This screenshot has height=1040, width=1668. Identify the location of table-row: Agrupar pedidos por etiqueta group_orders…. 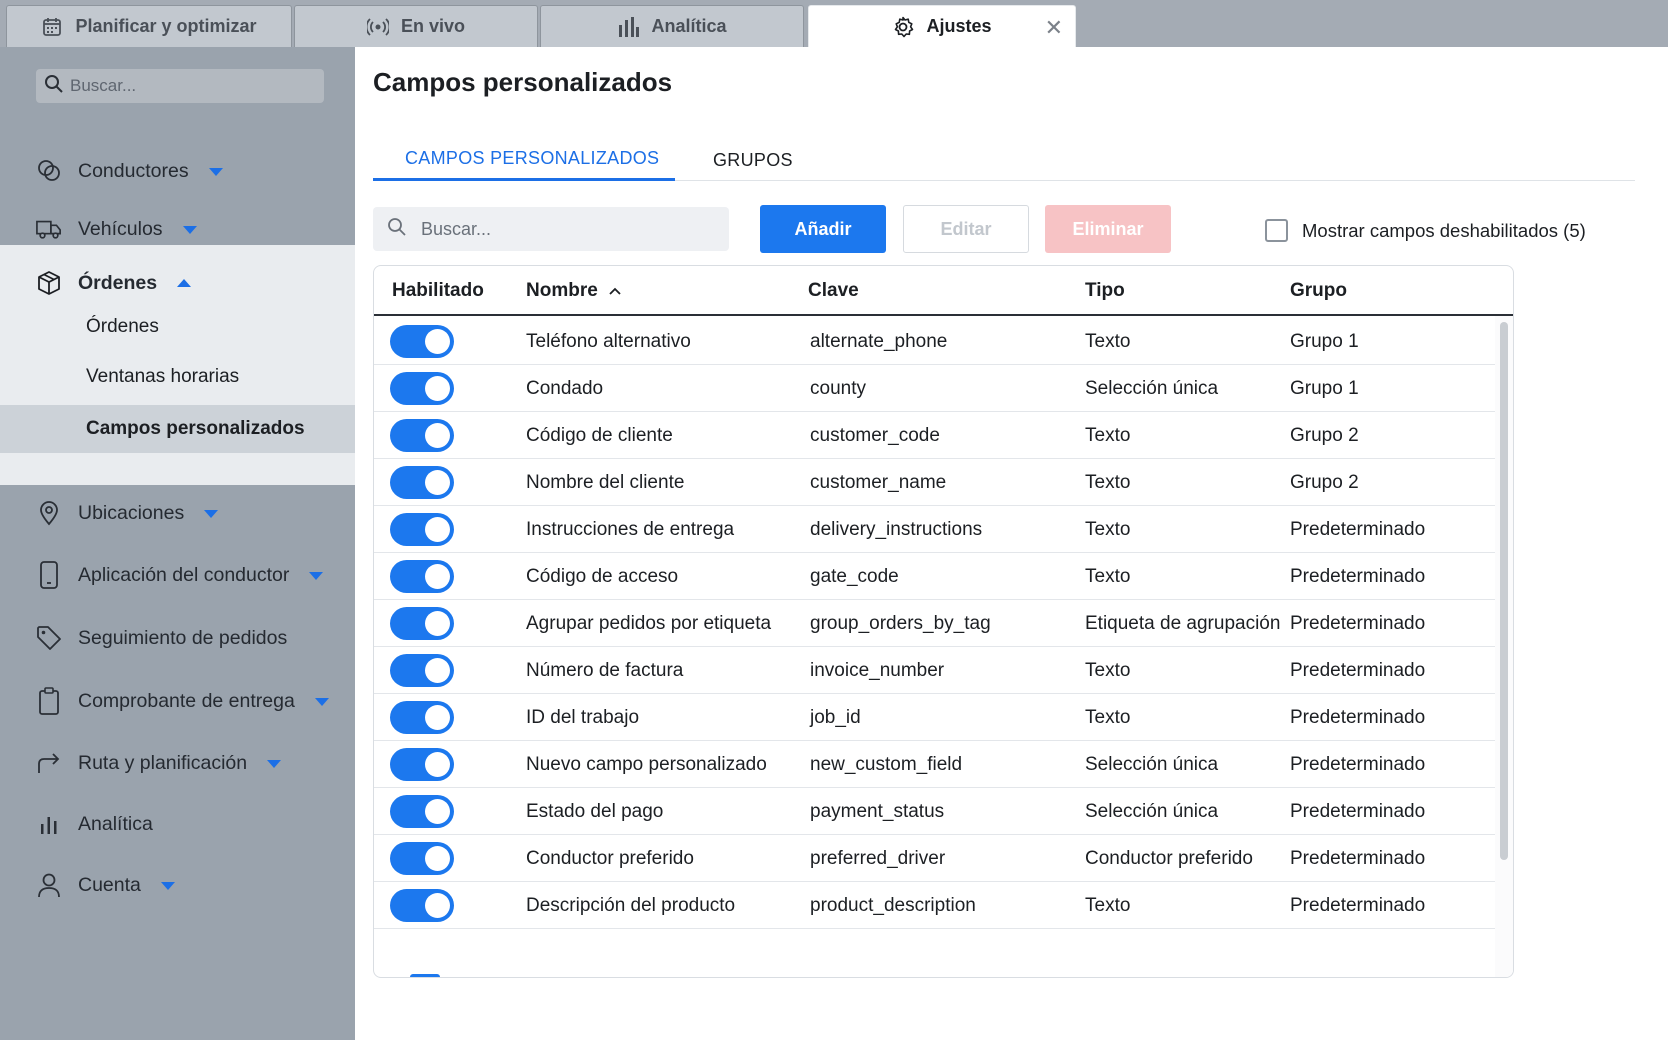
(935, 623).